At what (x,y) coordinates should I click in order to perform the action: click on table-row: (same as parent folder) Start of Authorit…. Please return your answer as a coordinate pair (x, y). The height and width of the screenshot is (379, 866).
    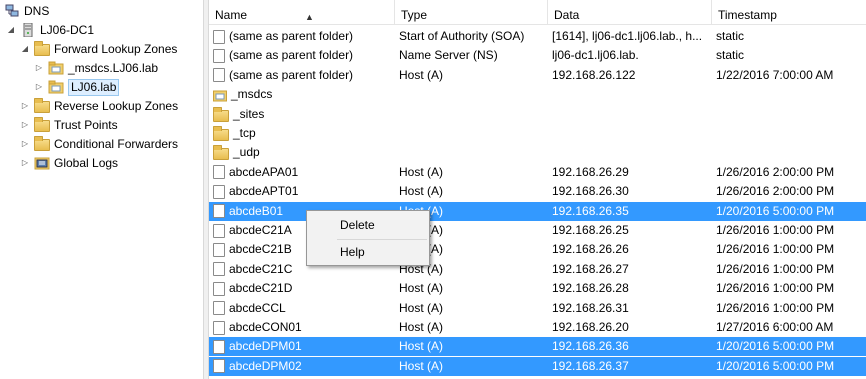
    Looking at the image, I should click on (537, 36).